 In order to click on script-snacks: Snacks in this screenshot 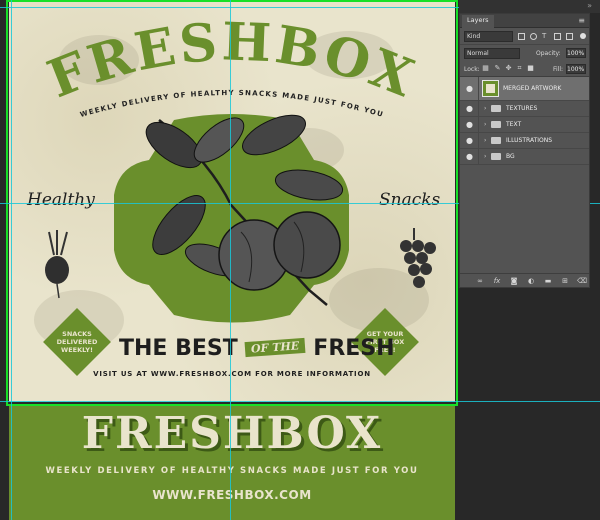, I will do `click(410, 200)`.